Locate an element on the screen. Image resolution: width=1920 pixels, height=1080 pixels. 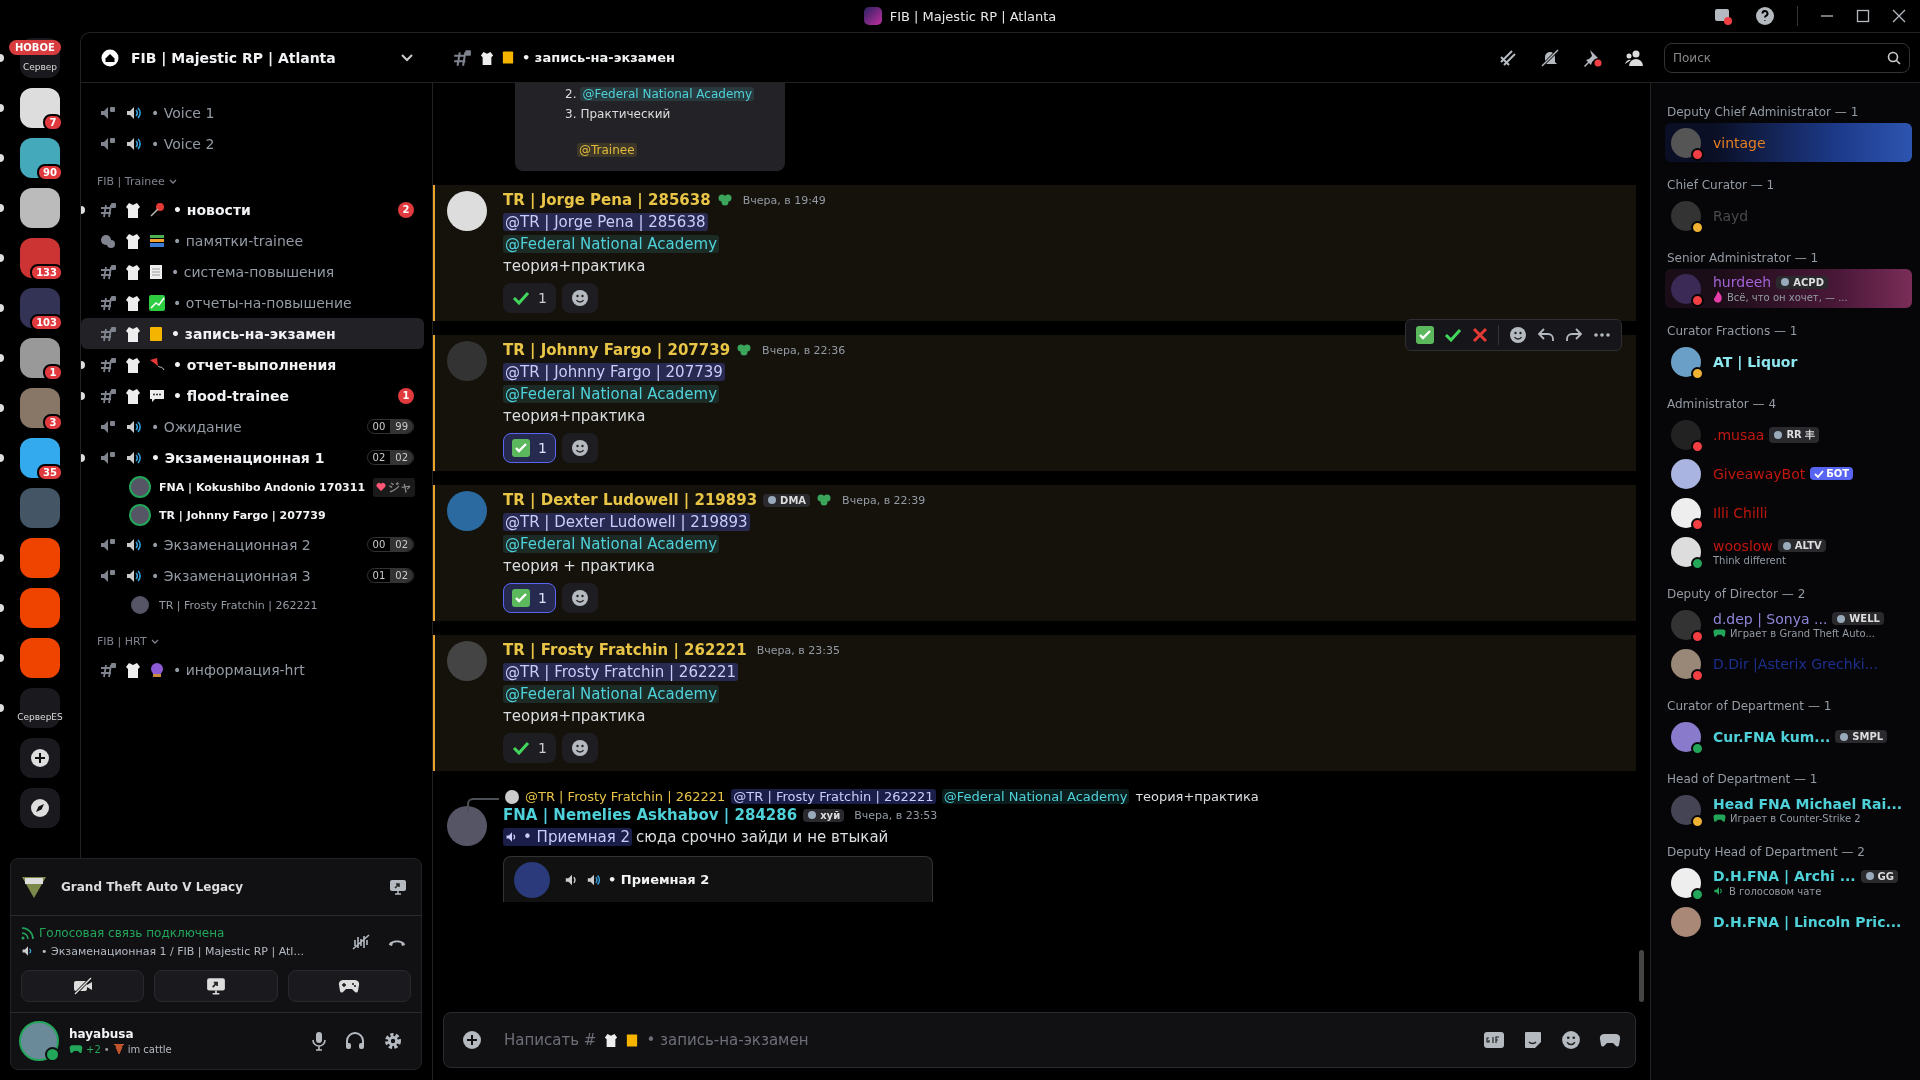
camera-button is located at coordinates (83, 986).